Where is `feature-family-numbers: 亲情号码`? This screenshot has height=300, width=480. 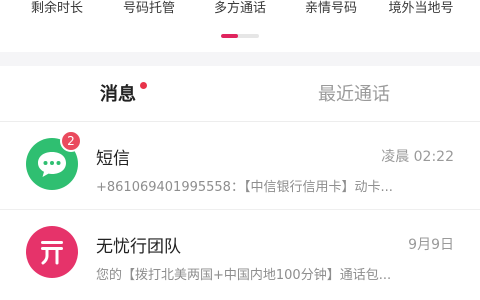
feature-family-numbers: 亲情号码 is located at coordinates (331, 9).